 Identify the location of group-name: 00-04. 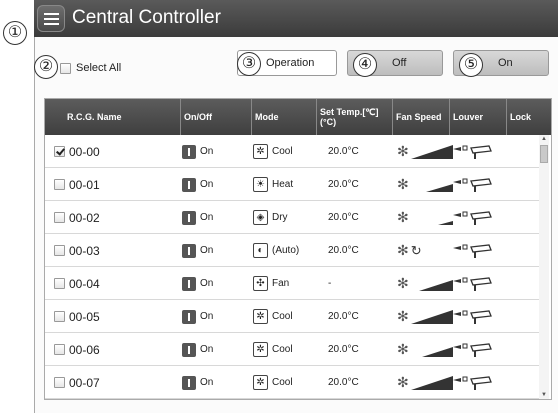
(84, 283).